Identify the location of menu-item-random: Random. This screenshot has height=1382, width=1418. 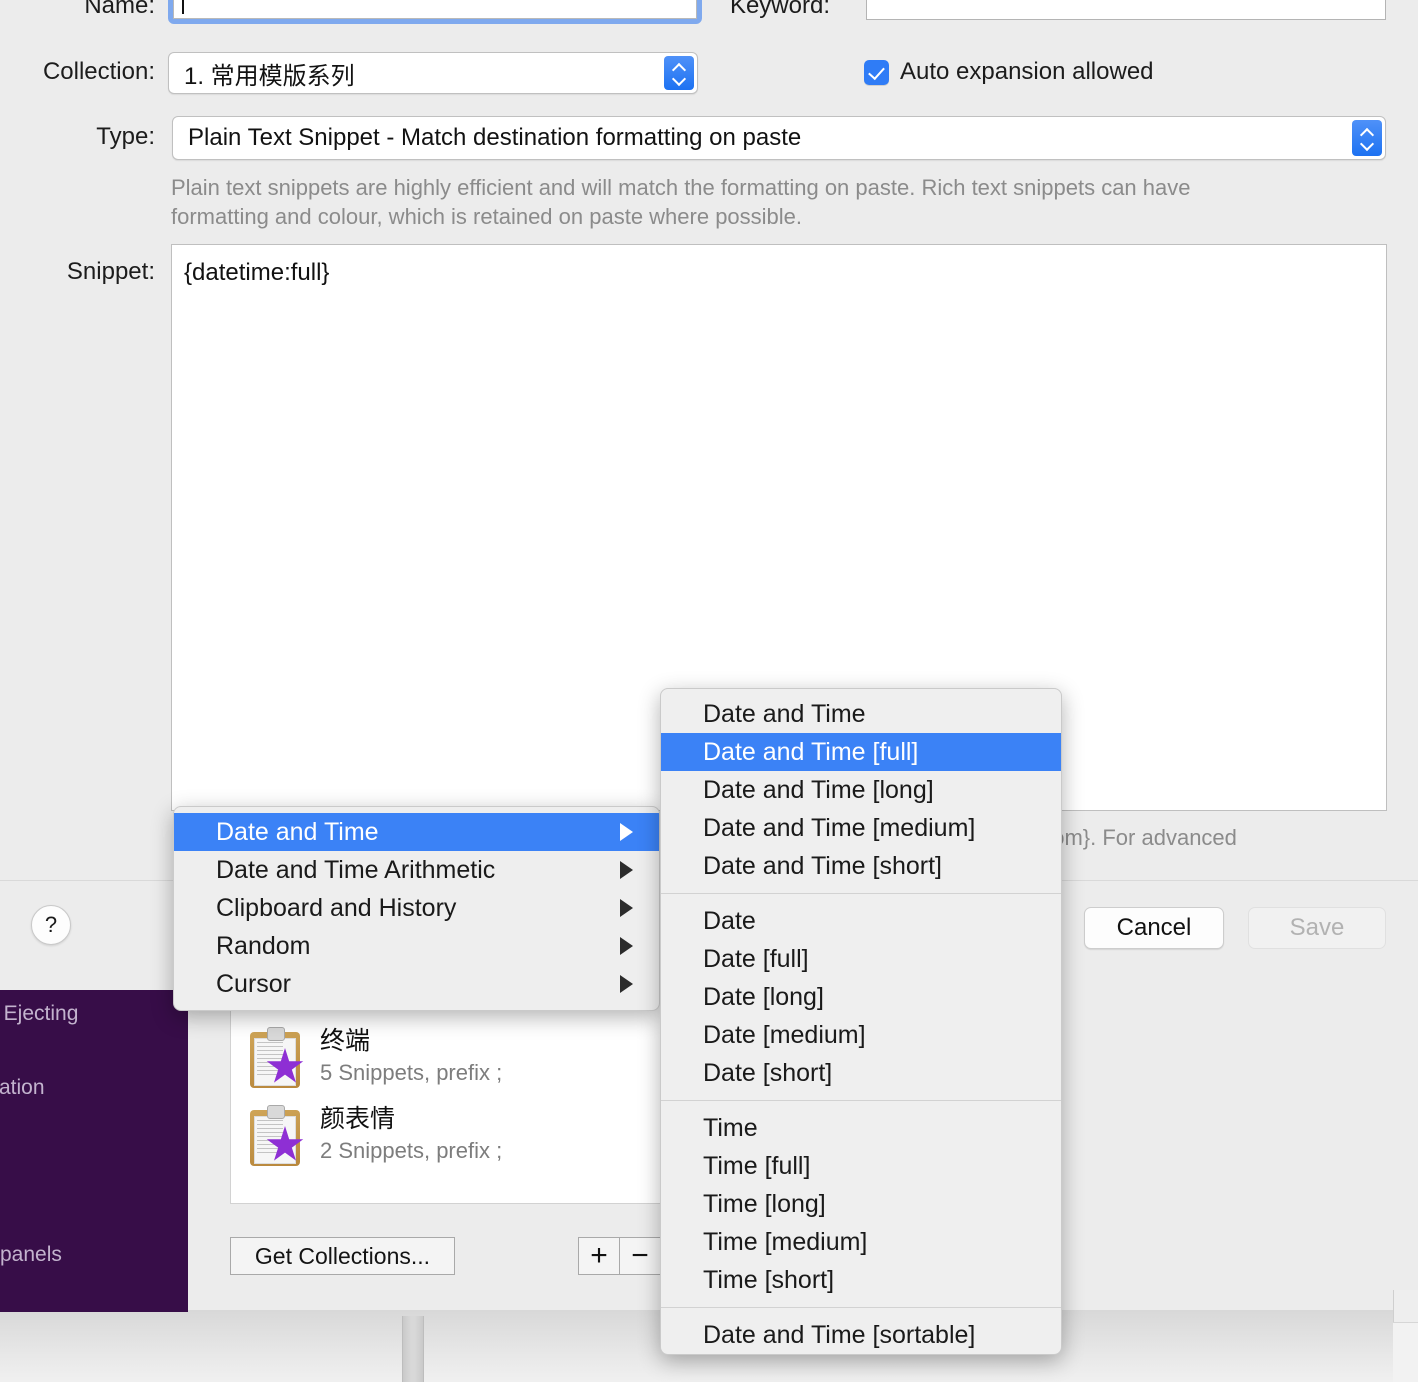
(416, 946).